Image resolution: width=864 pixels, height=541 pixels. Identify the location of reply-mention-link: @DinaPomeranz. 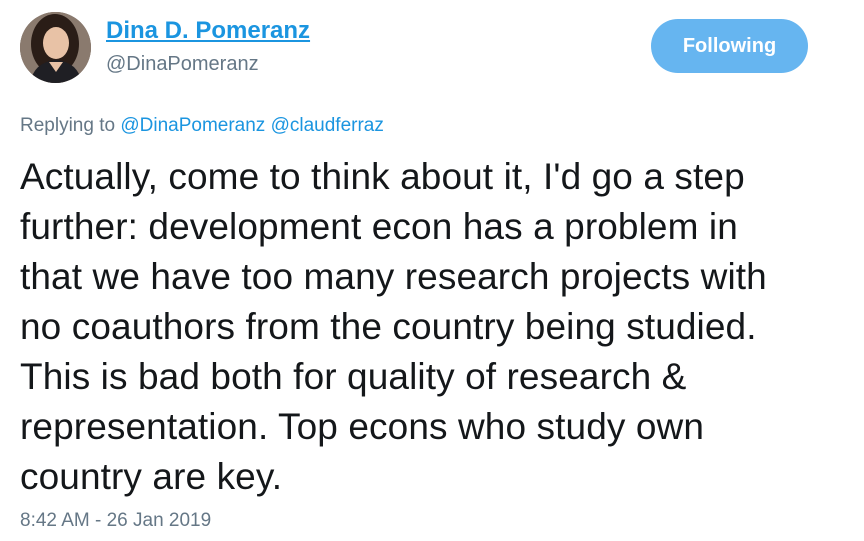
(192, 125).